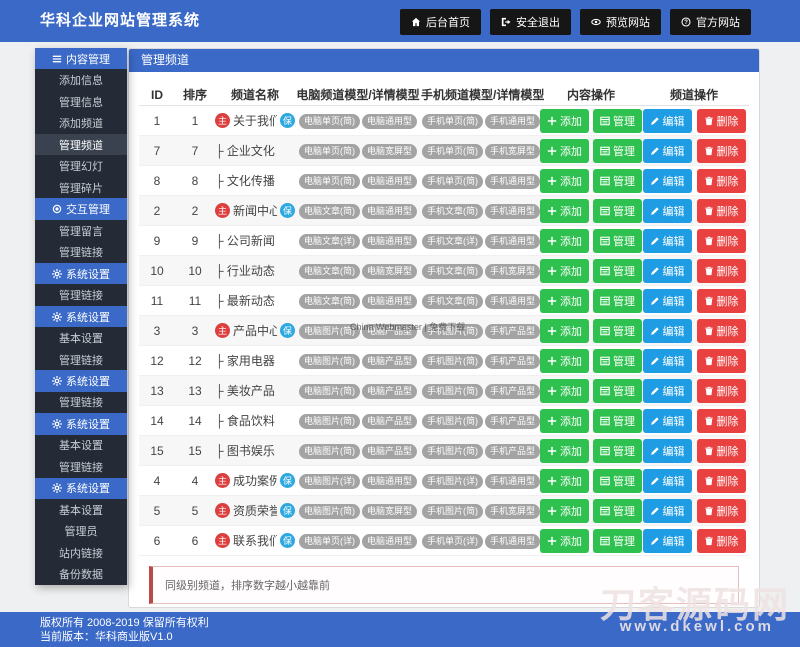 Image resolution: width=800 pixels, height=647 pixels. Describe the element at coordinates (81, 187) in the screenshot. I see `sidebar-item: 管理碎片` at that location.